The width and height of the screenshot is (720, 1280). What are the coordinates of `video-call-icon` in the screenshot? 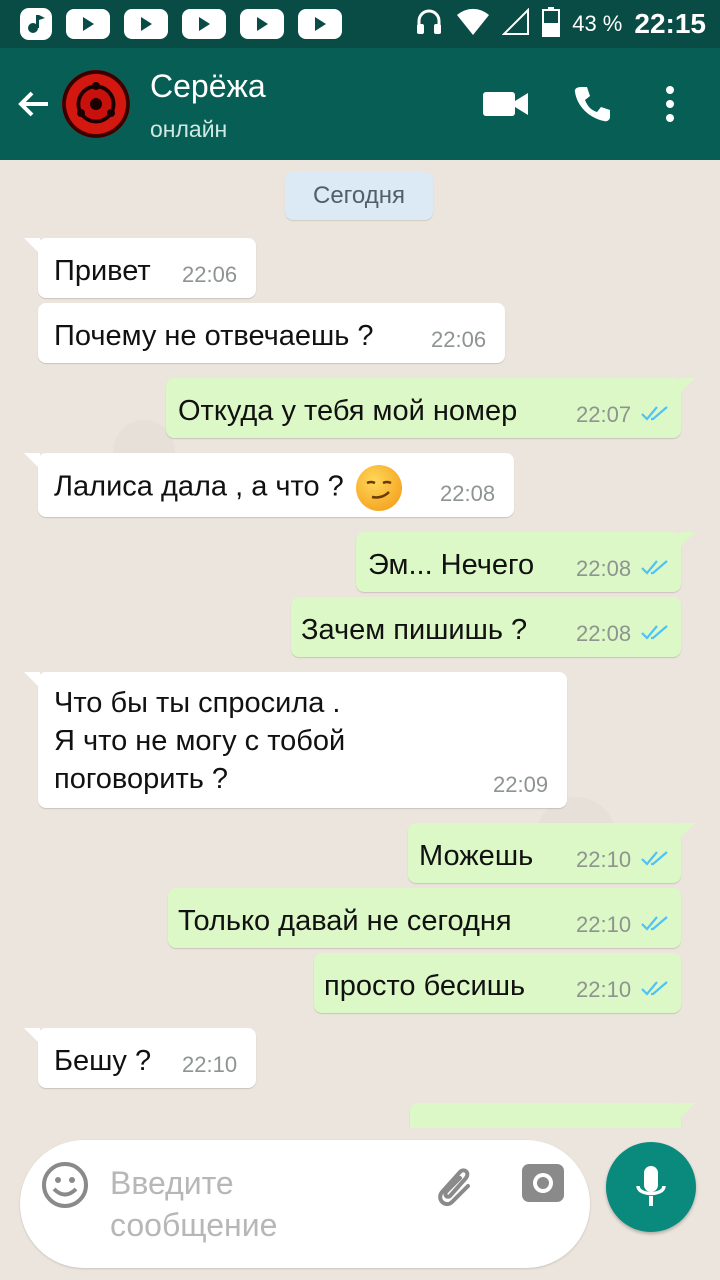 It's located at (506, 104).